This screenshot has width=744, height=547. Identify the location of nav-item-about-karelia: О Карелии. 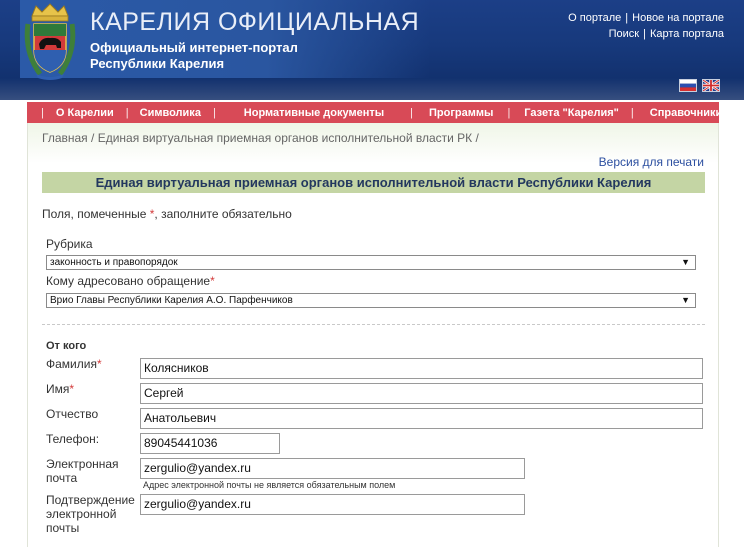
(85, 112).